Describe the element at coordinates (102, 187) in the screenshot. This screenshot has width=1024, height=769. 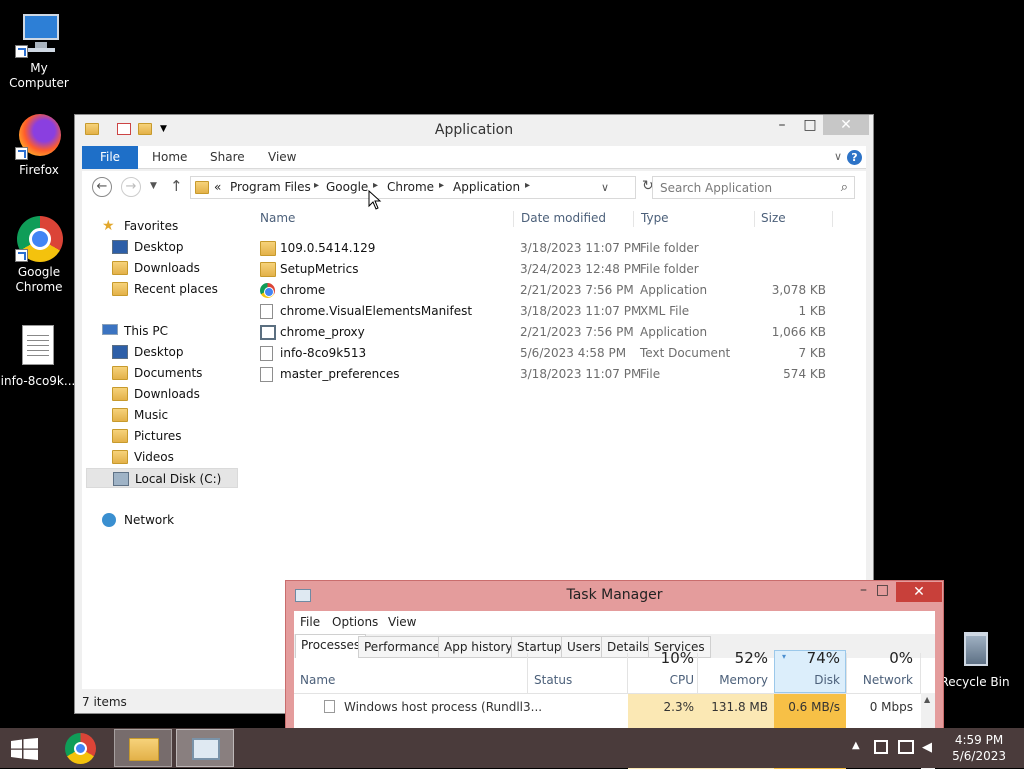
I see `back-button: ←` at that location.